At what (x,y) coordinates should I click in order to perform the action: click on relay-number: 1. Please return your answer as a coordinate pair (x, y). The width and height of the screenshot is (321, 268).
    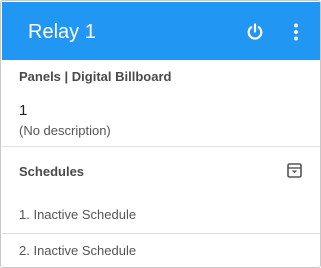
    Looking at the image, I should click on (23, 110).